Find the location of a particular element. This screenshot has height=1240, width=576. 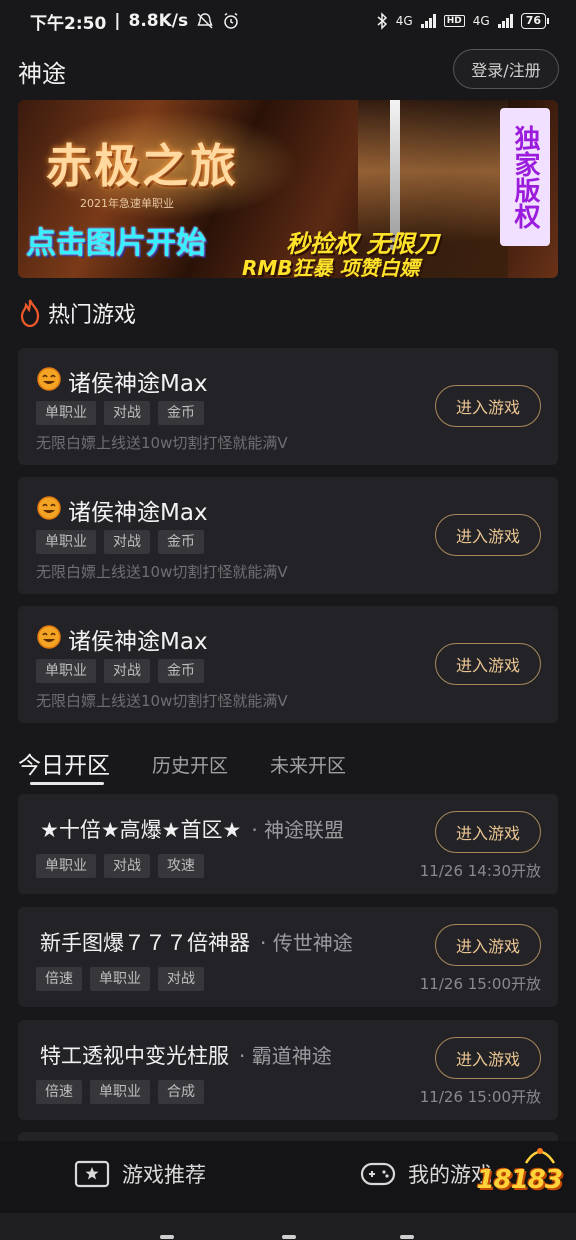

server-tag: 合成 is located at coordinates (181, 1092).